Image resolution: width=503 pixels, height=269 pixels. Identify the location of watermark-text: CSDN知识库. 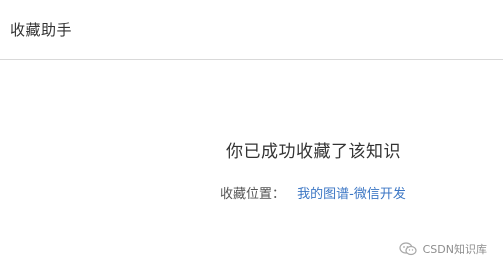
(454, 249).